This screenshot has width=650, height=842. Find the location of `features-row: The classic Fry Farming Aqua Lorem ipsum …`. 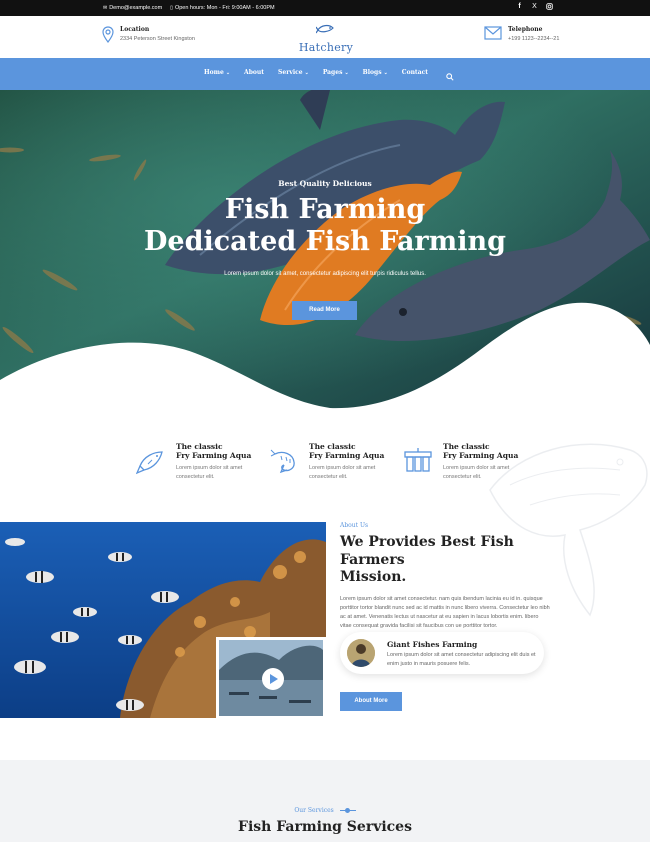

features-row: The classic Fry Farming Aqua Lorem ipsum … is located at coordinates (325, 465).